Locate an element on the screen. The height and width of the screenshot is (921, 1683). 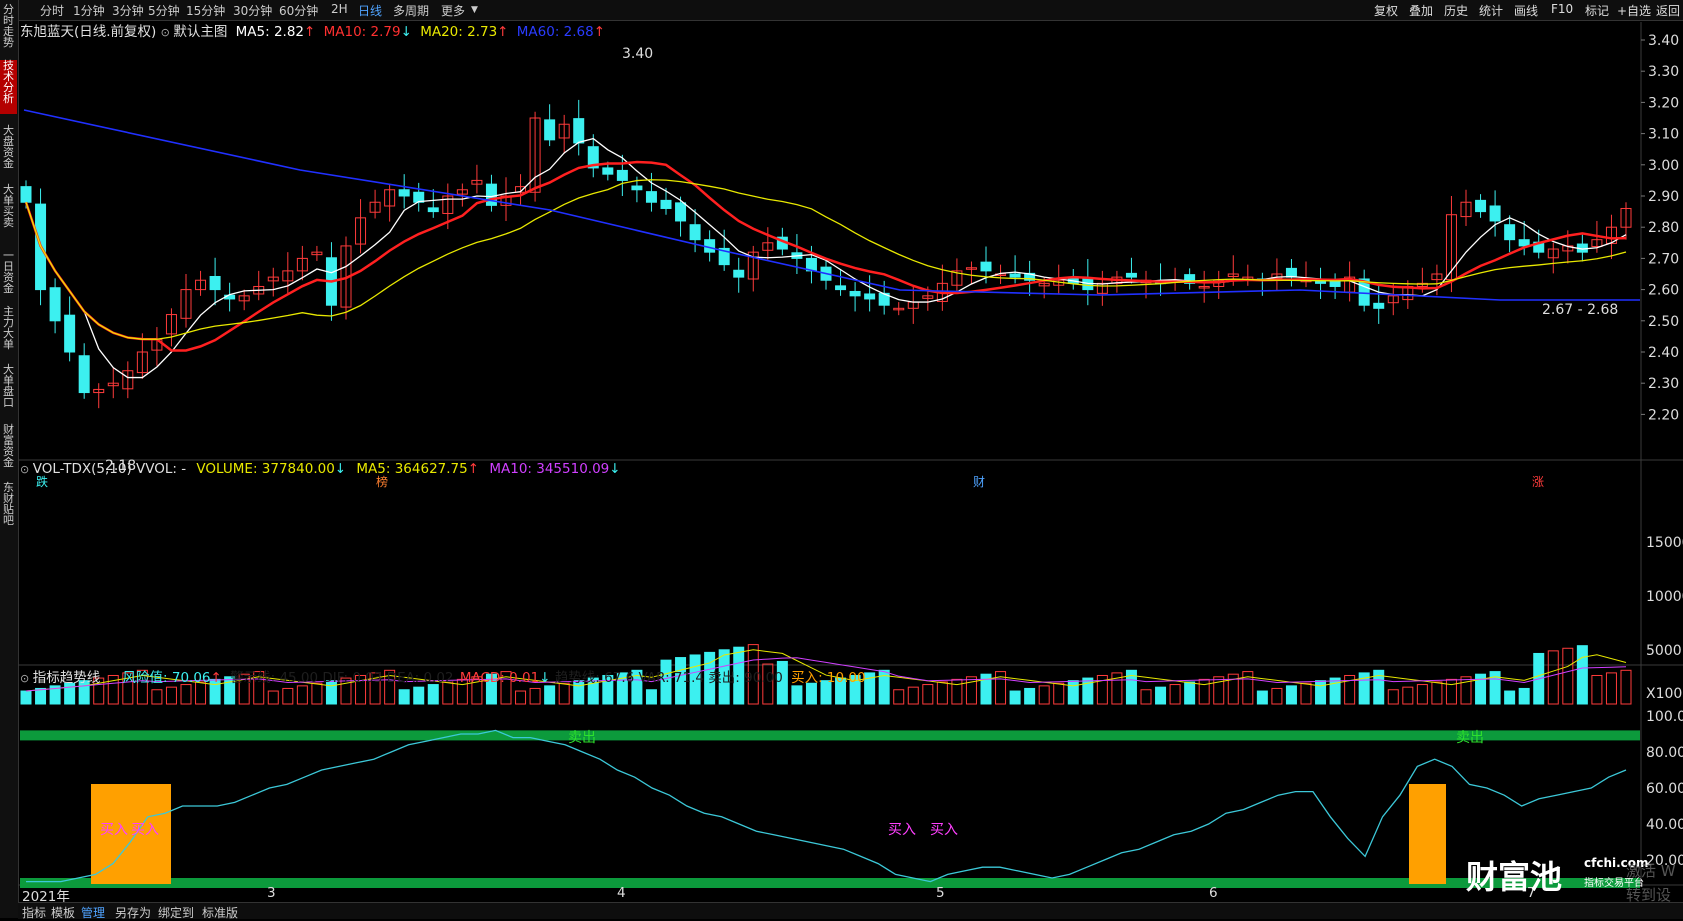
stock-name: 东旭蓝天(日线.前复权) is located at coordinates (88, 32).